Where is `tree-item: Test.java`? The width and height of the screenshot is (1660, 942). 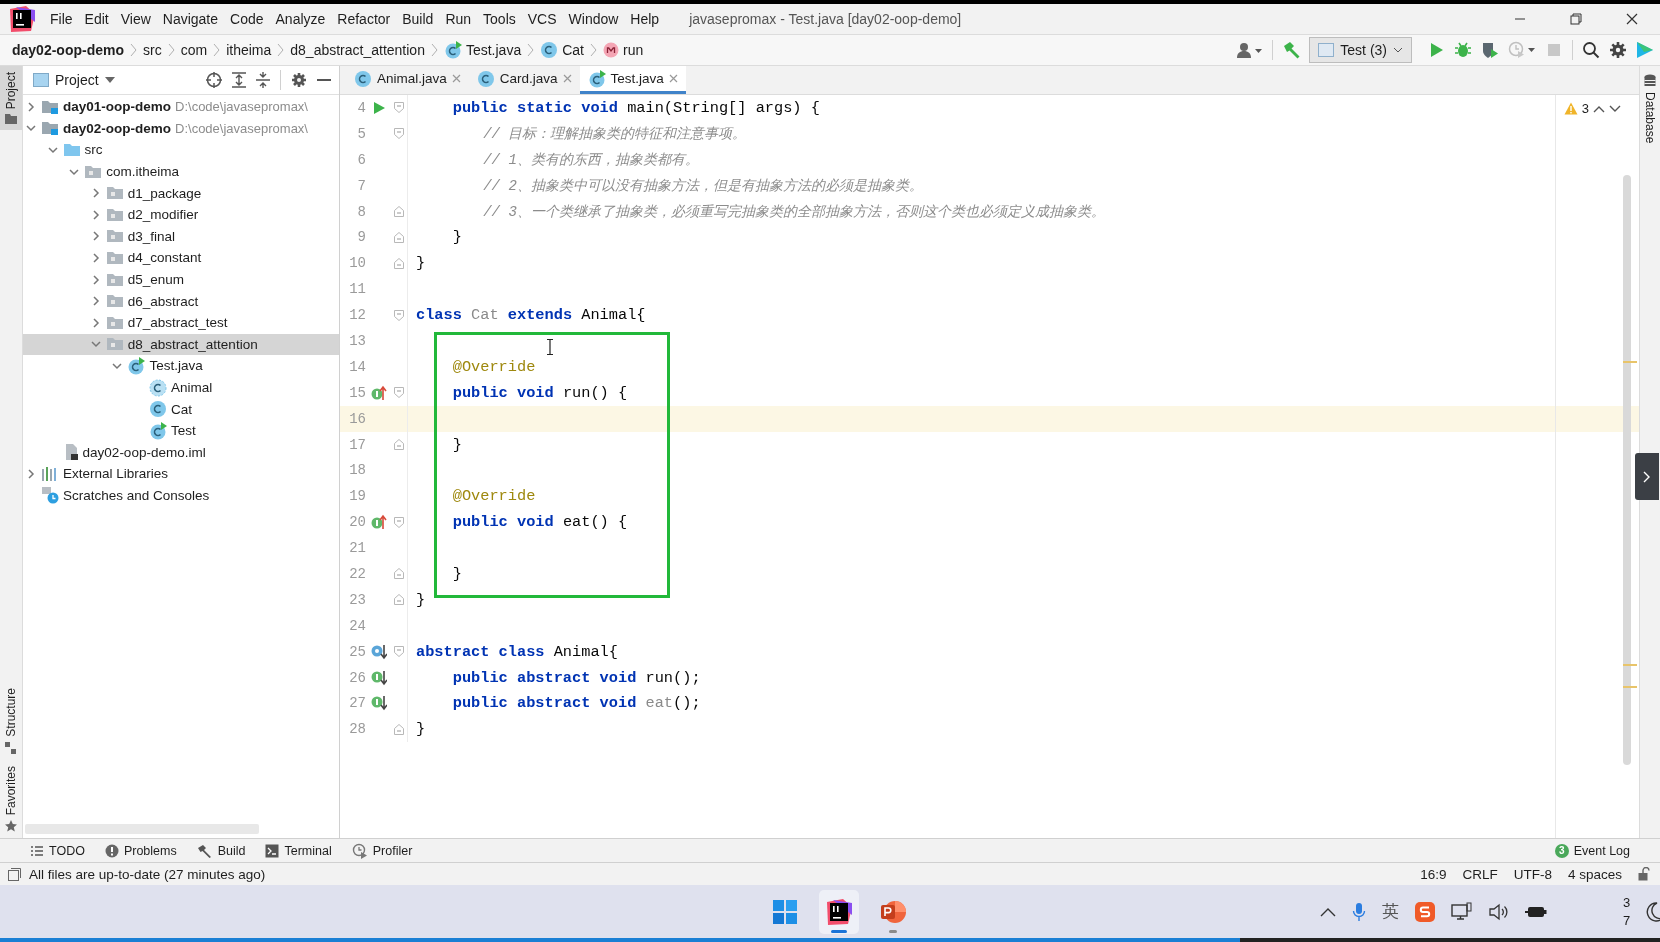 tree-item: Test.java is located at coordinates (181, 366).